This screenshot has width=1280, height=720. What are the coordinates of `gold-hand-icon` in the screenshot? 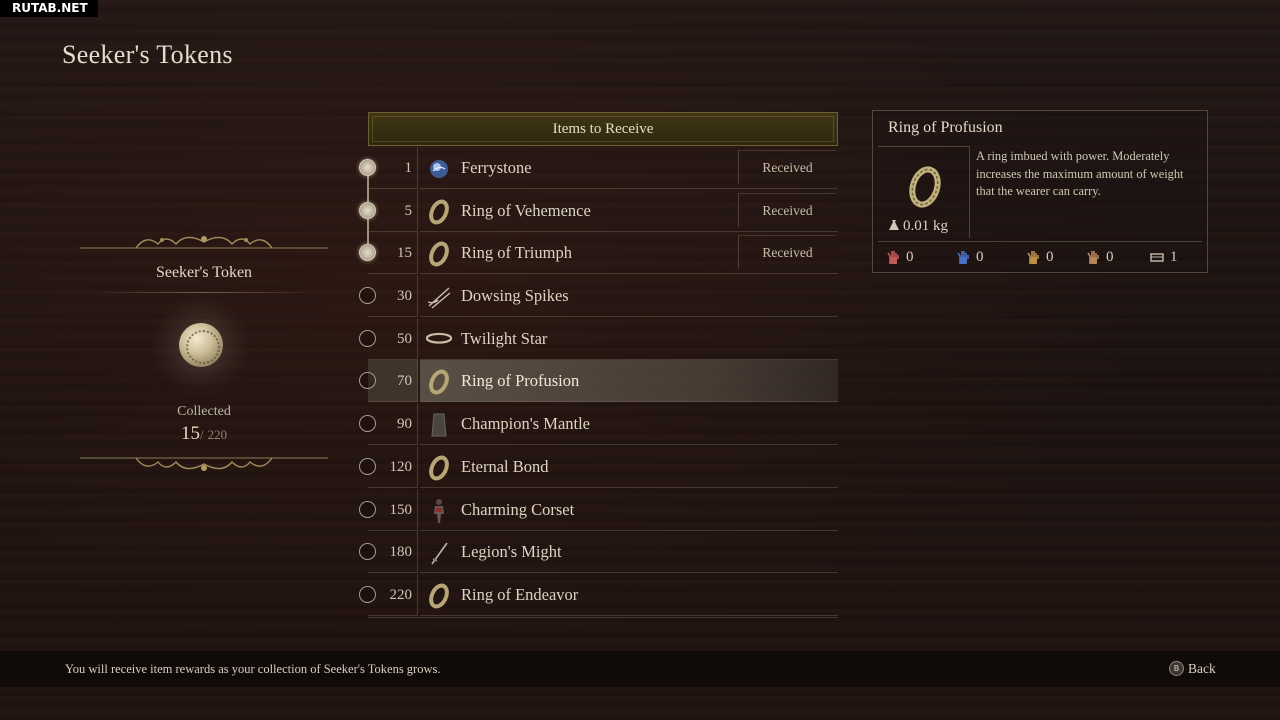 It's located at (1033, 257).